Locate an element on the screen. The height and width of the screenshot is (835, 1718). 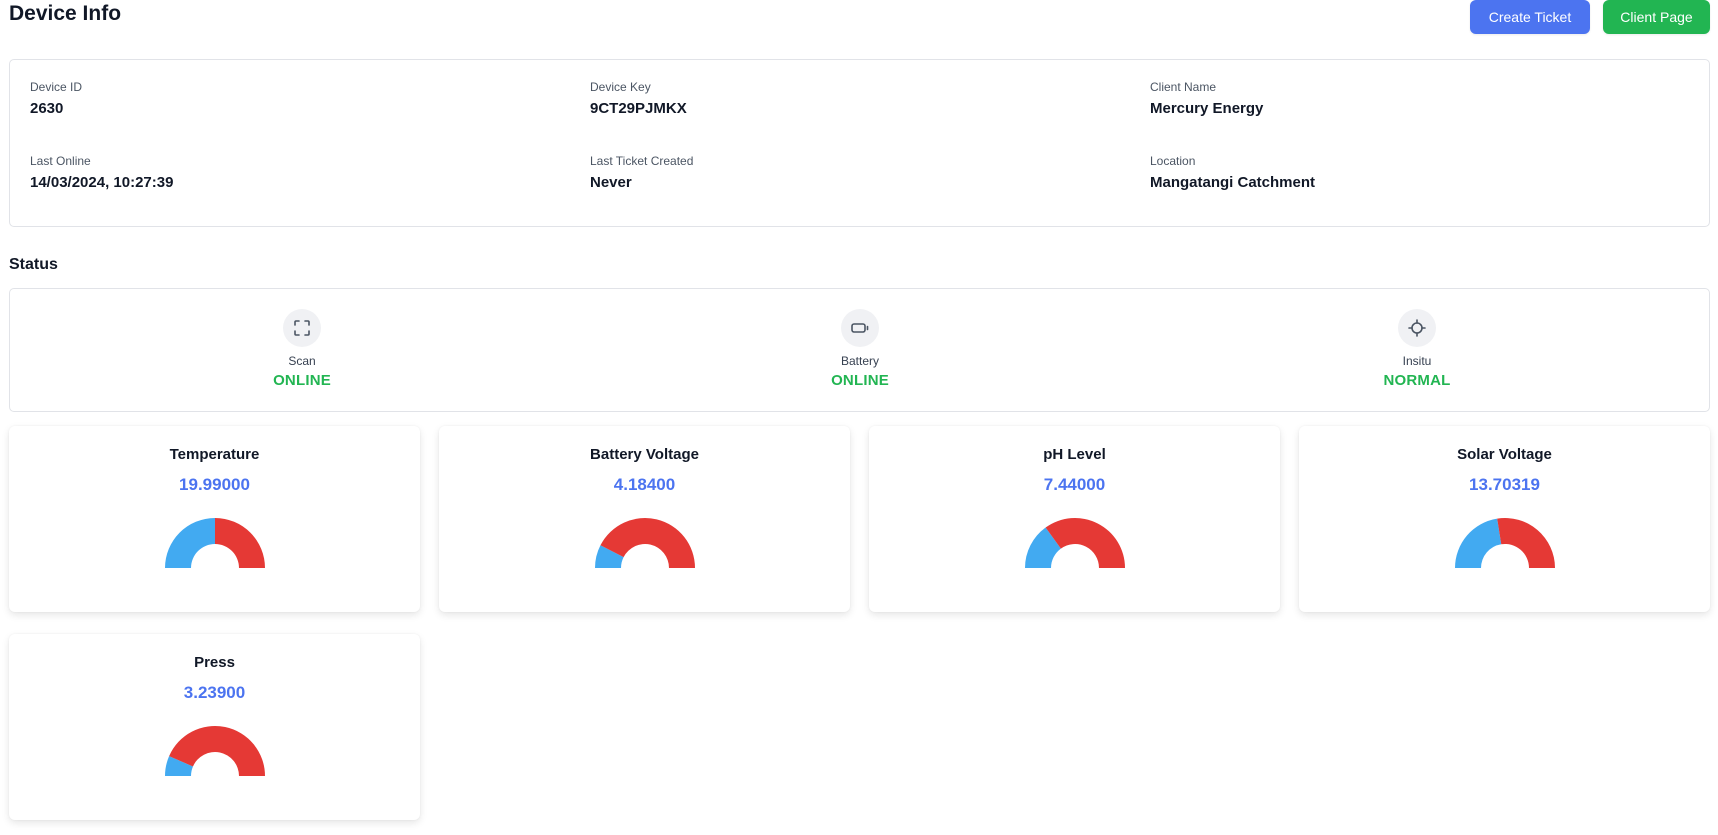
battery-icon is located at coordinates (860, 328).